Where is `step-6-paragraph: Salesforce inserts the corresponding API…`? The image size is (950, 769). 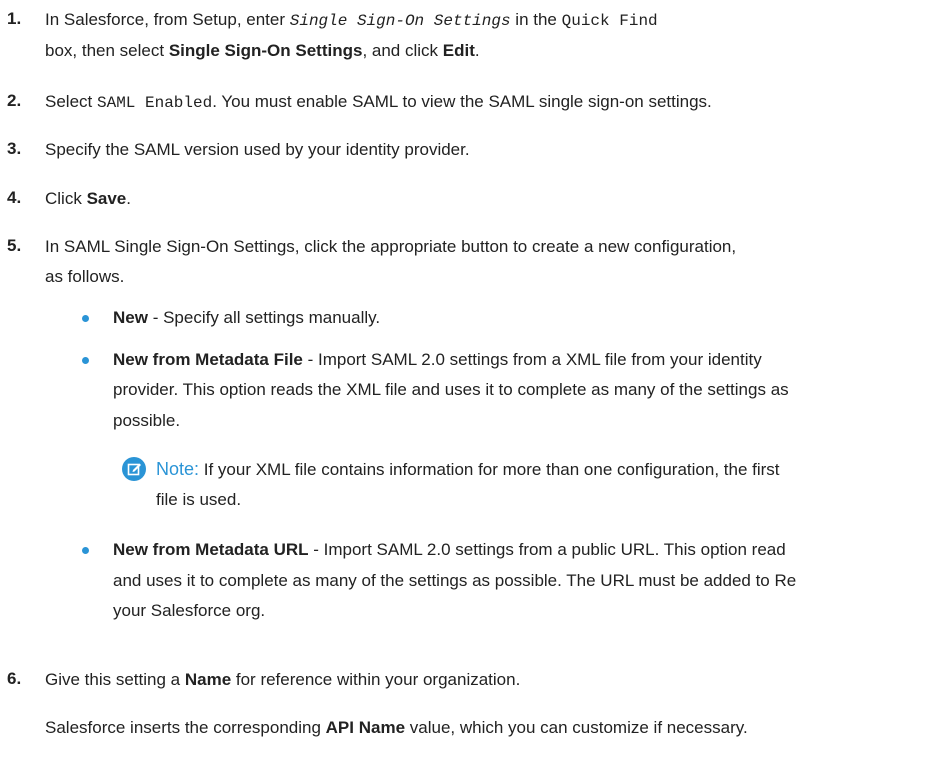
step-6-paragraph: Salesforce inserts the corresponding API… is located at coordinates (396, 728).